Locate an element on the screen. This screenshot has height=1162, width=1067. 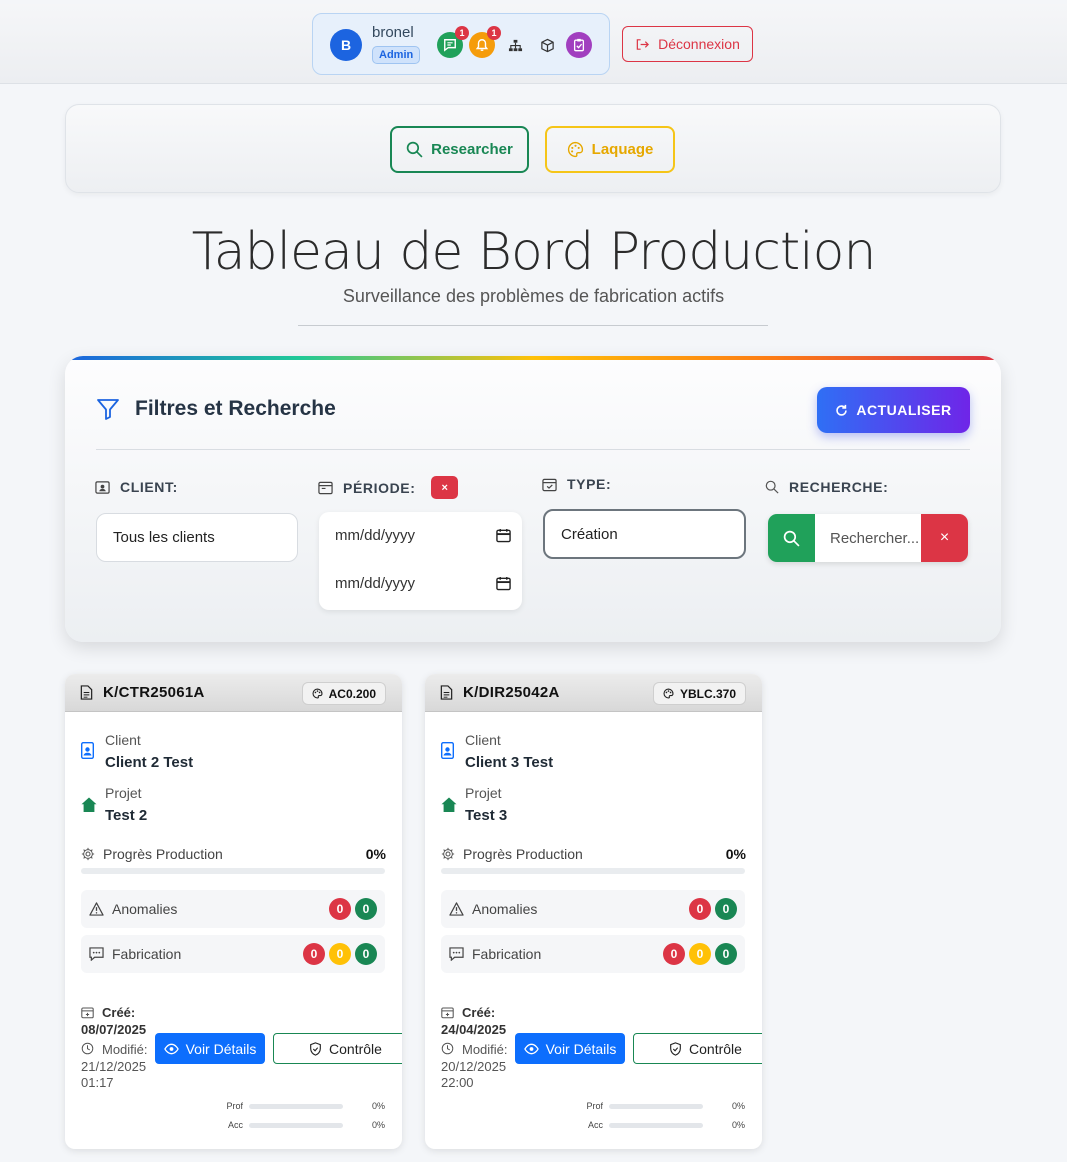
card-header: K/CTR25061A AC0.200 is located at coordinates (233, 693).